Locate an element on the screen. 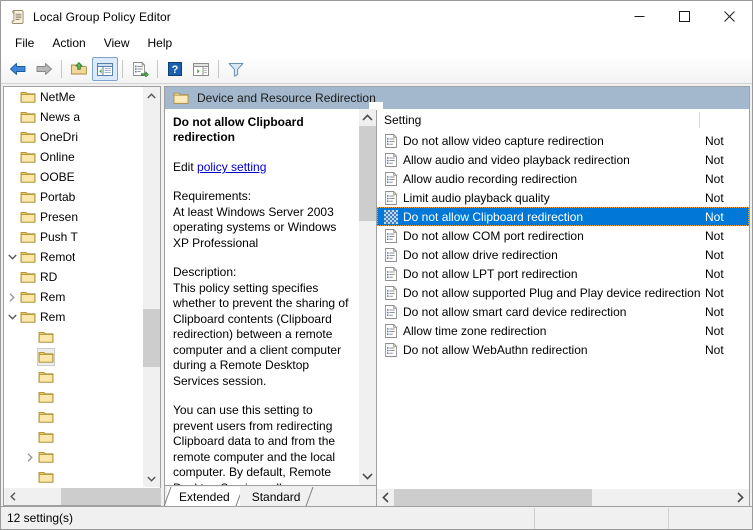 The width and height of the screenshot is (753, 530). list-hscroll-thumb is located at coordinates (493, 497).